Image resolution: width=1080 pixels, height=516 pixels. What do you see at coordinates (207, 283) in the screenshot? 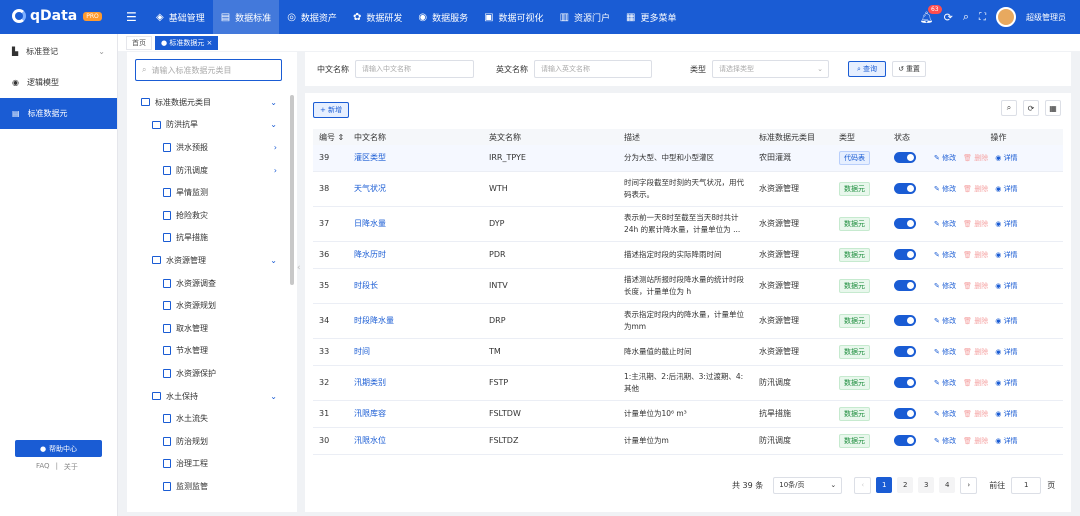
I see `tree-node: 水资源调查` at bounding box center [207, 283].